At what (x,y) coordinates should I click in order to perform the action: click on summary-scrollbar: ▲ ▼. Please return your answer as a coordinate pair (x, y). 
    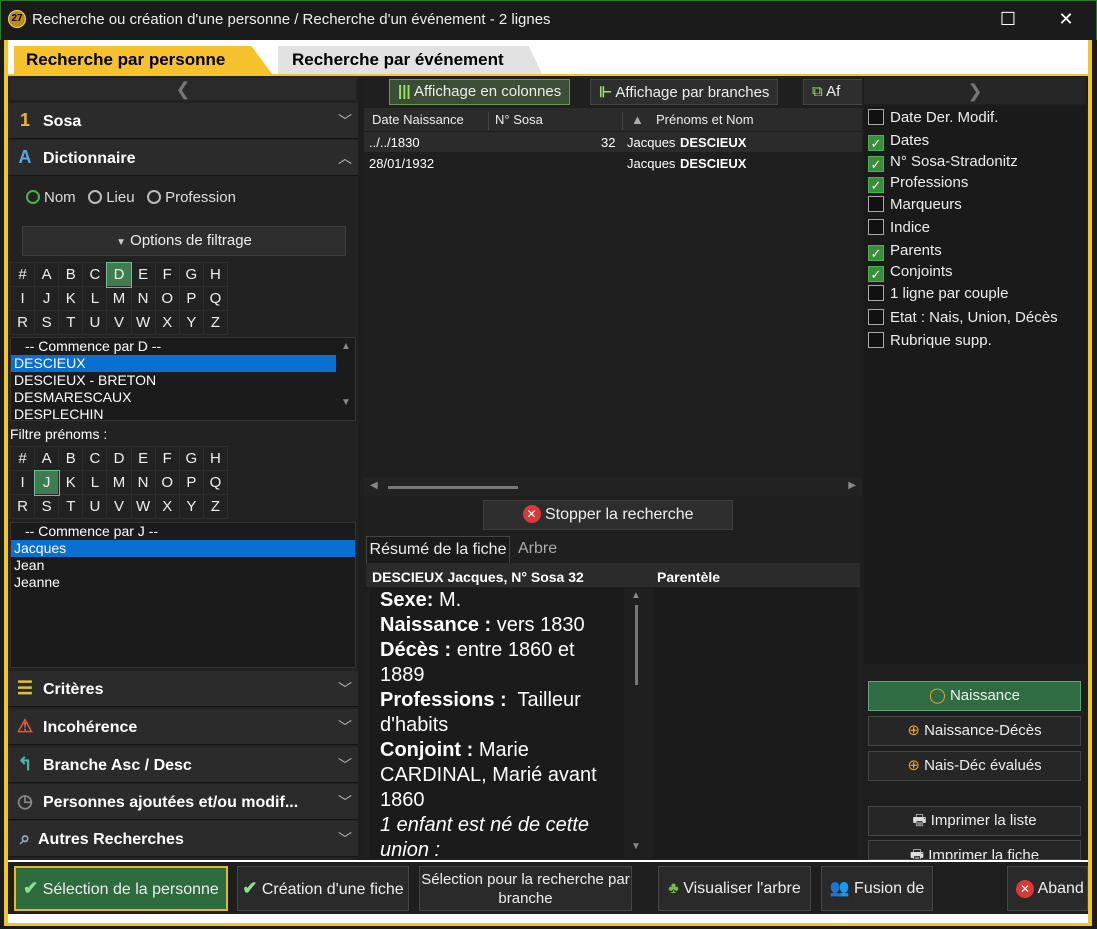
    Looking at the image, I should click on (636, 723).